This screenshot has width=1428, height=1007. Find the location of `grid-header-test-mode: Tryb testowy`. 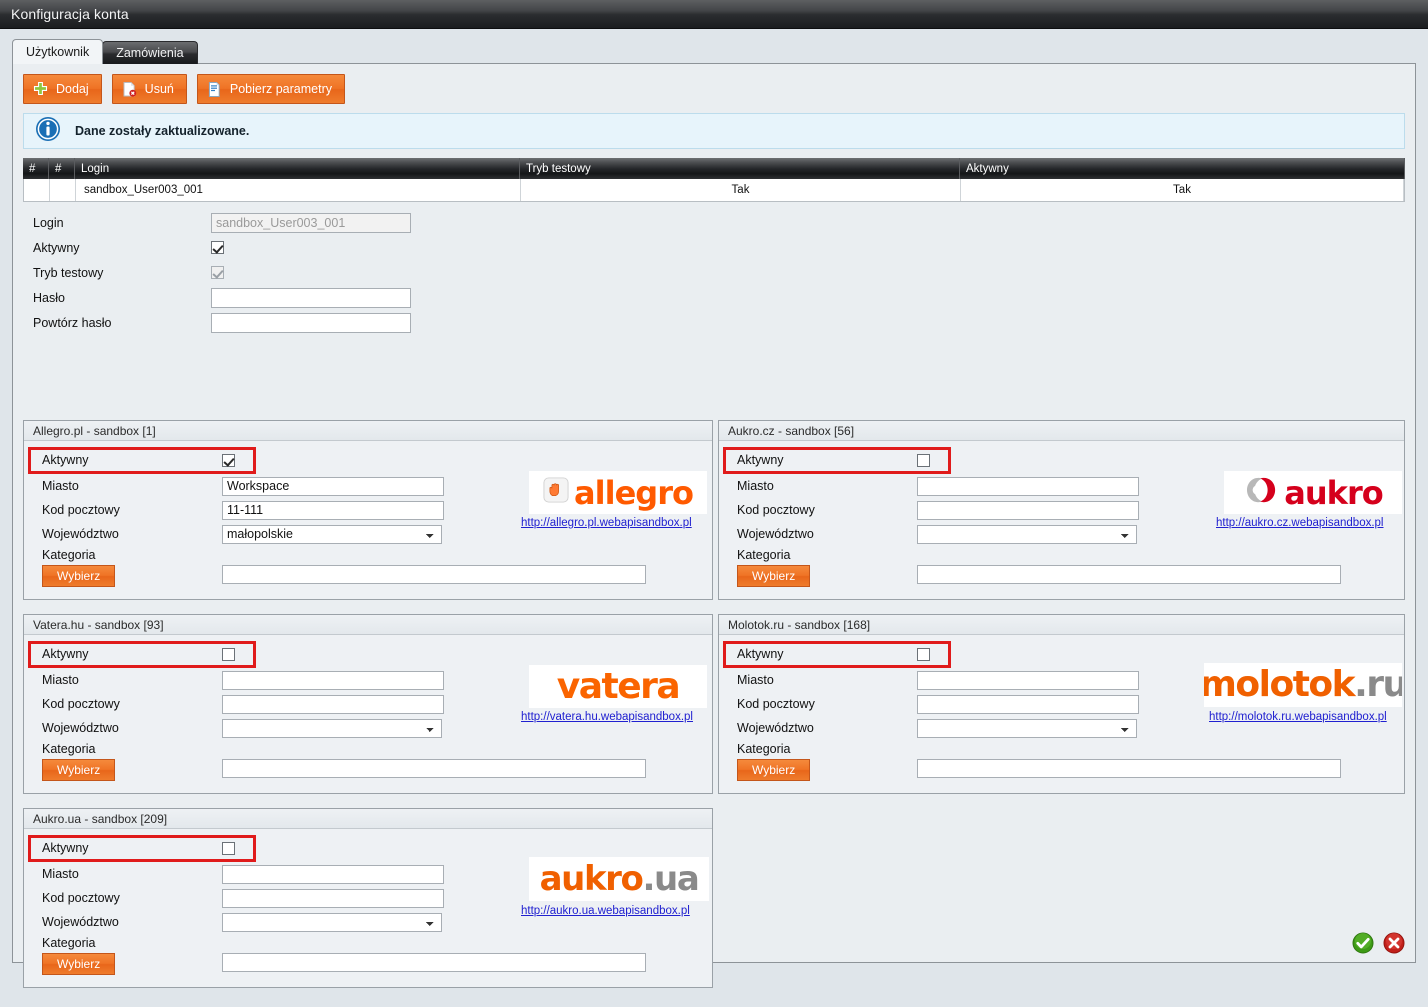

grid-header-test-mode: Tryb testowy is located at coordinates (740, 168).